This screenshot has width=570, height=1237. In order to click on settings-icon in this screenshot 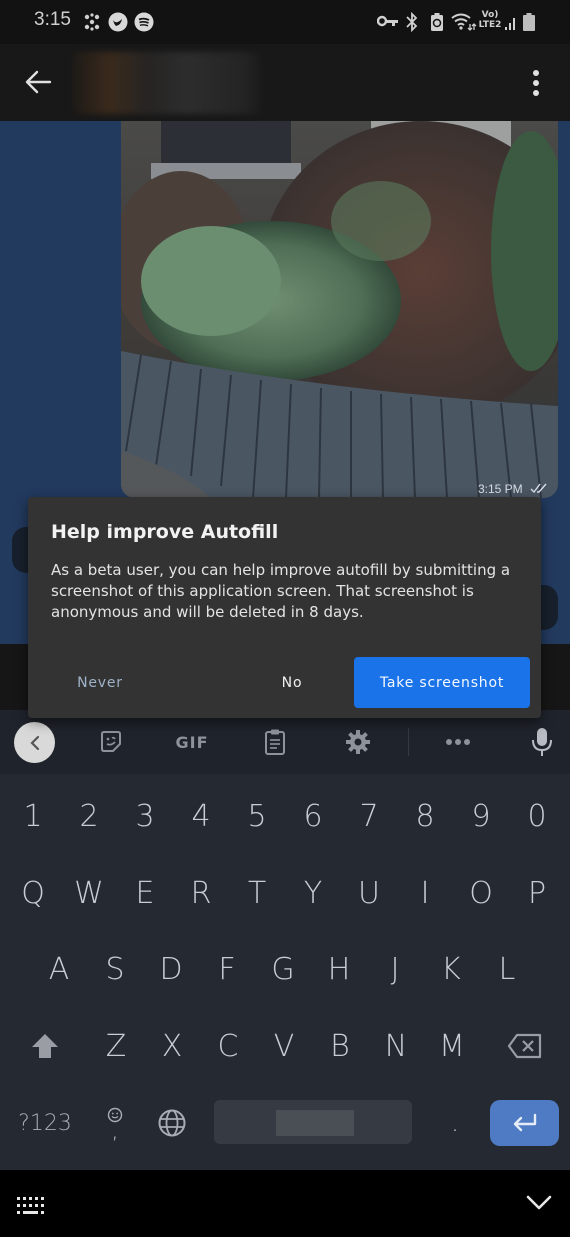, I will do `click(358, 742)`.